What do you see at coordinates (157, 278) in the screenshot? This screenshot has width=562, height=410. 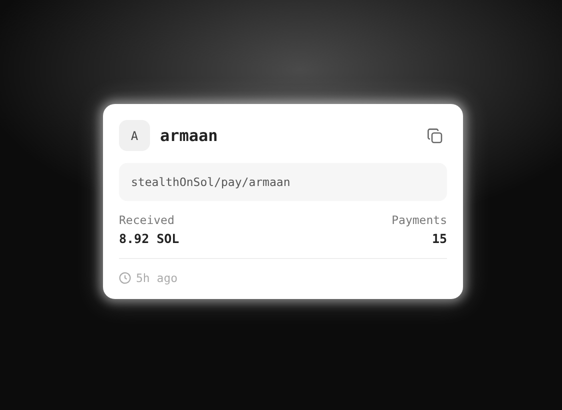 I see `timestamp: 5h ago` at bounding box center [157, 278].